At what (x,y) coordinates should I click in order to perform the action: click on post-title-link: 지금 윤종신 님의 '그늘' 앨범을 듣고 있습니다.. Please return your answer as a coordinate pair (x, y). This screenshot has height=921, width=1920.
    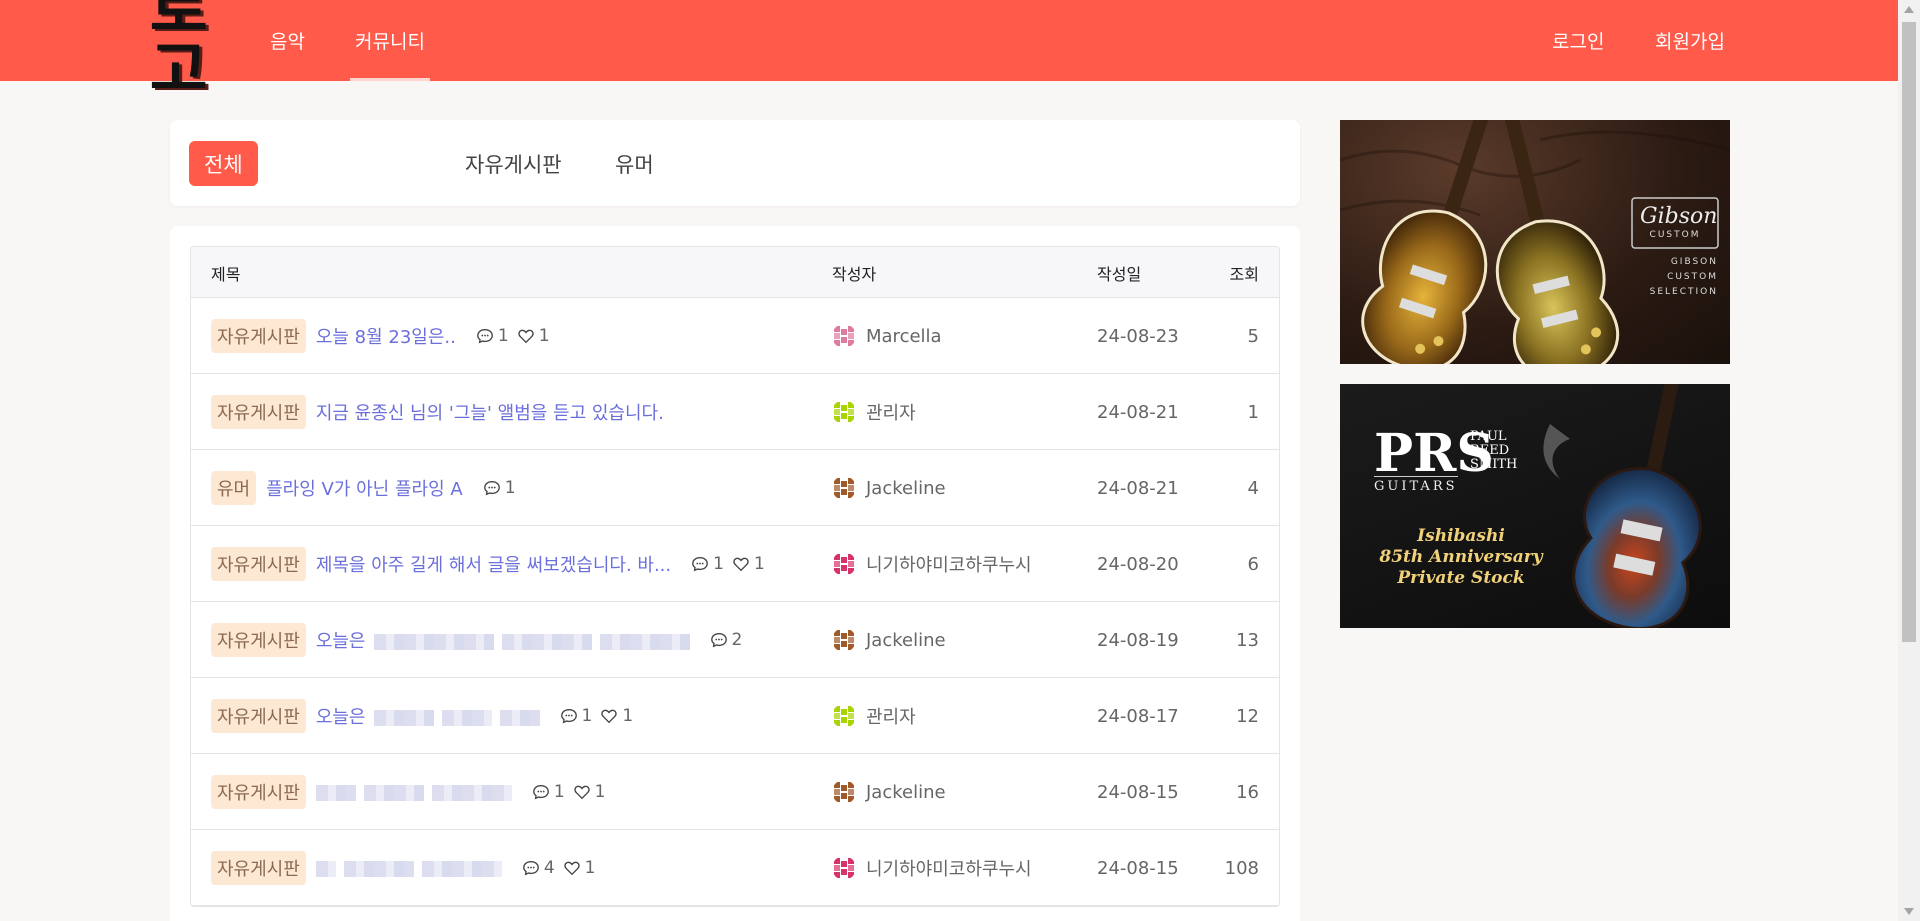
    Looking at the image, I should click on (490, 412).